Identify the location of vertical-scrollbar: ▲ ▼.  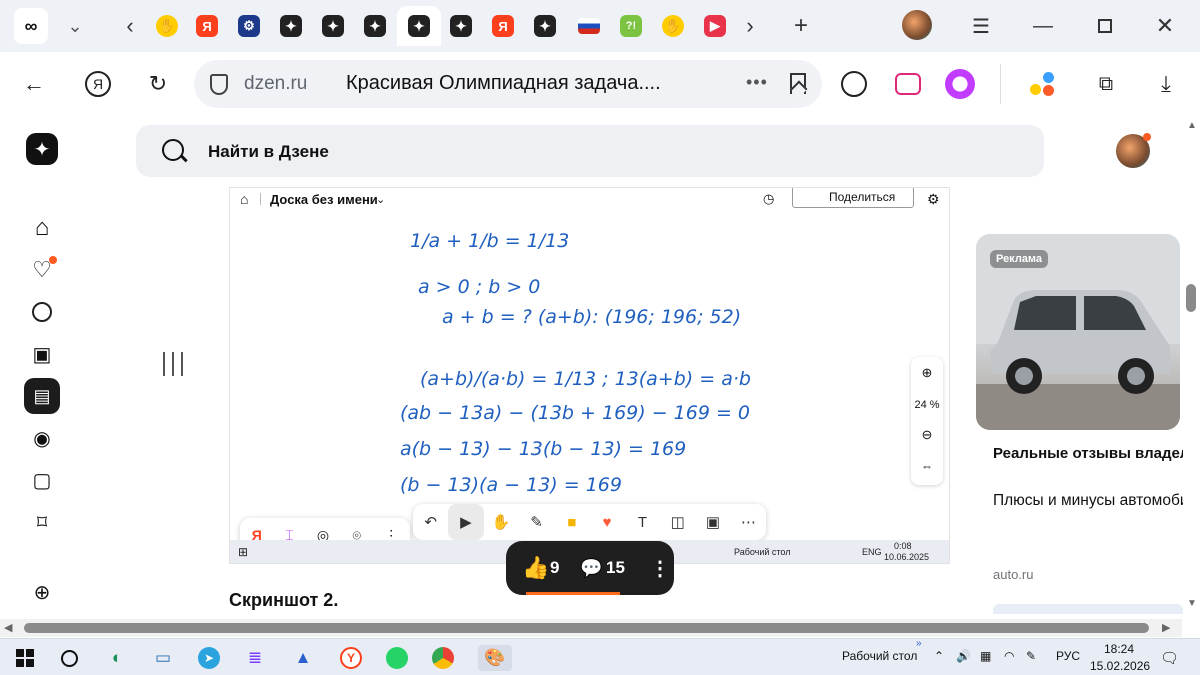
(1191, 368).